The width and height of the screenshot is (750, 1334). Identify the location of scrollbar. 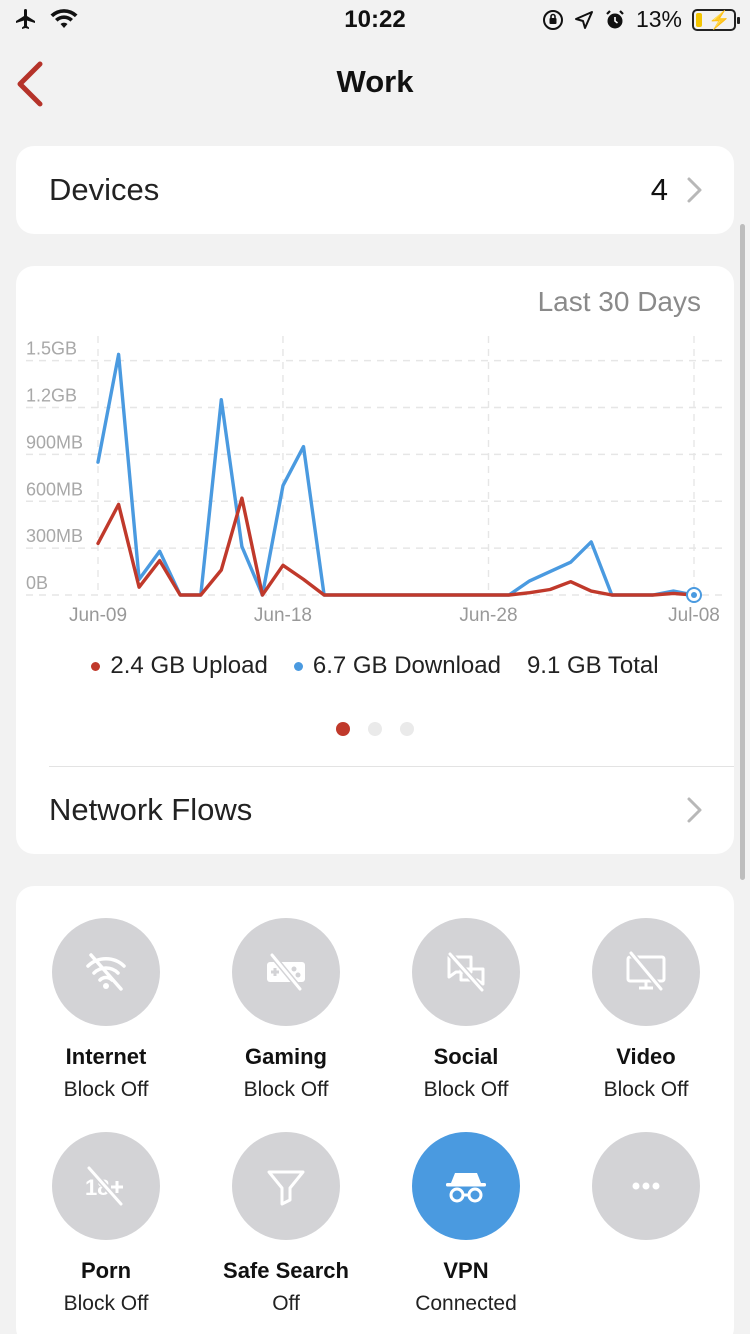
(742, 552).